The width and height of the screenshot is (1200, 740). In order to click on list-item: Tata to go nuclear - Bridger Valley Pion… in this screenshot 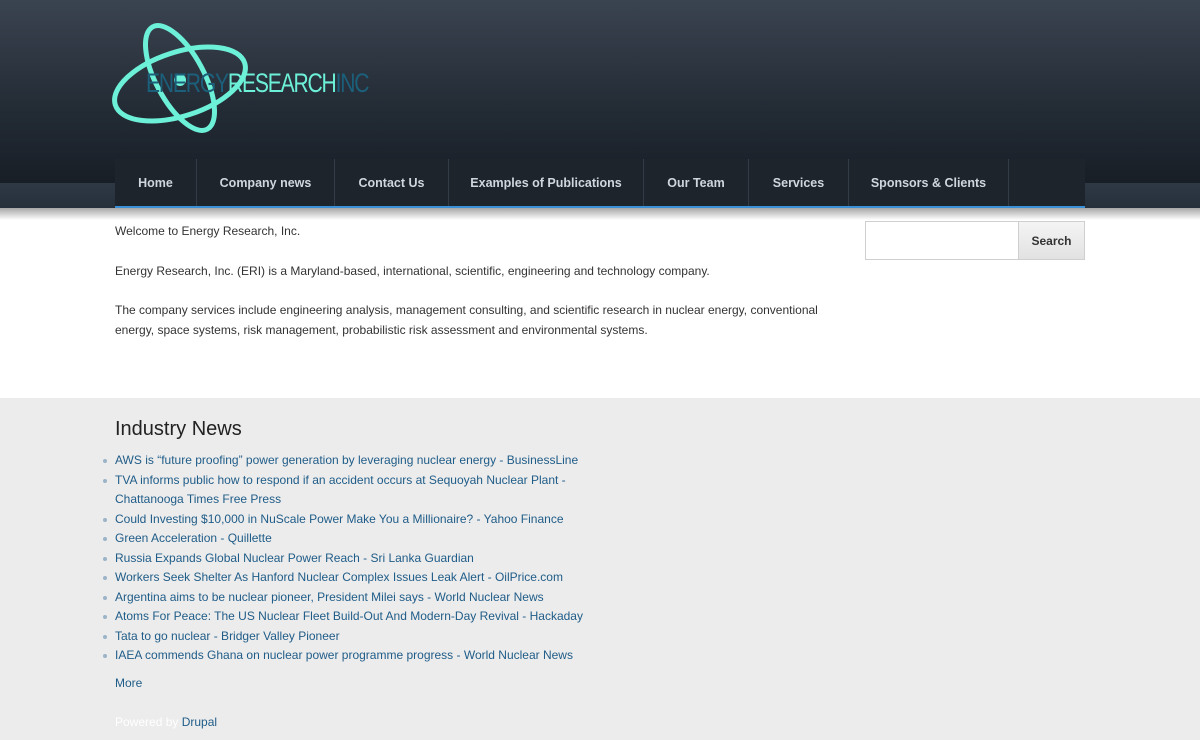, I will do `click(369, 637)`.